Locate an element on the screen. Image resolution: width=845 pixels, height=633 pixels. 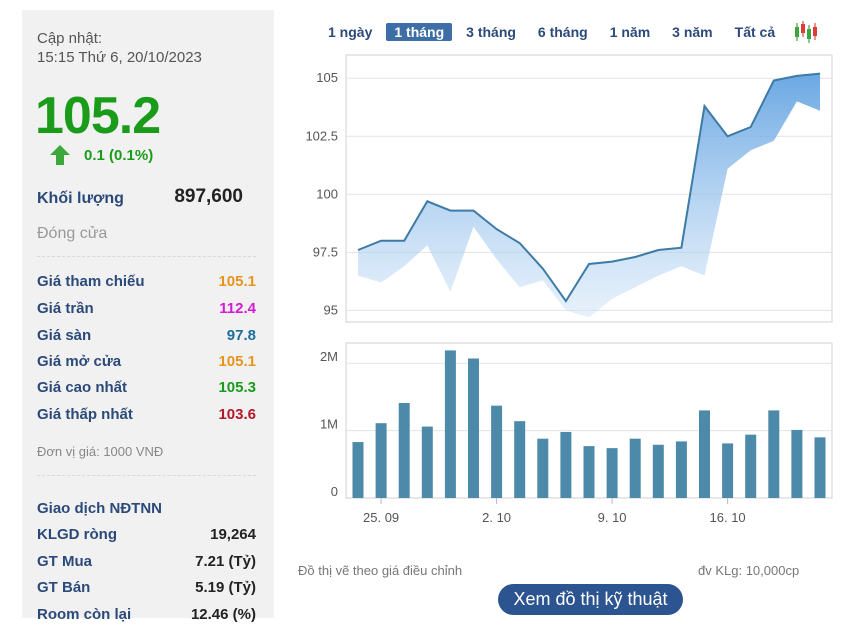
high-price-value: 105.3 is located at coordinates (237, 387).